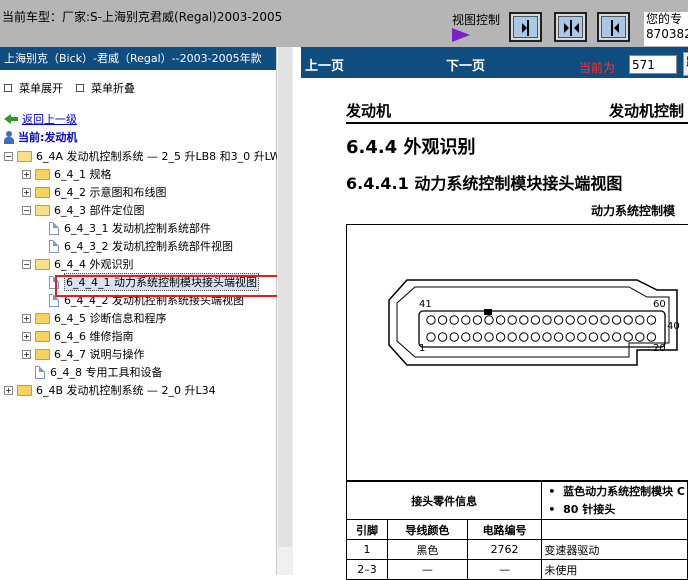 This screenshot has height=580, width=688. Describe the element at coordinates (106, 372) in the screenshot. I see `tree-item-label: 6_4_8 专用工具和设备` at that location.